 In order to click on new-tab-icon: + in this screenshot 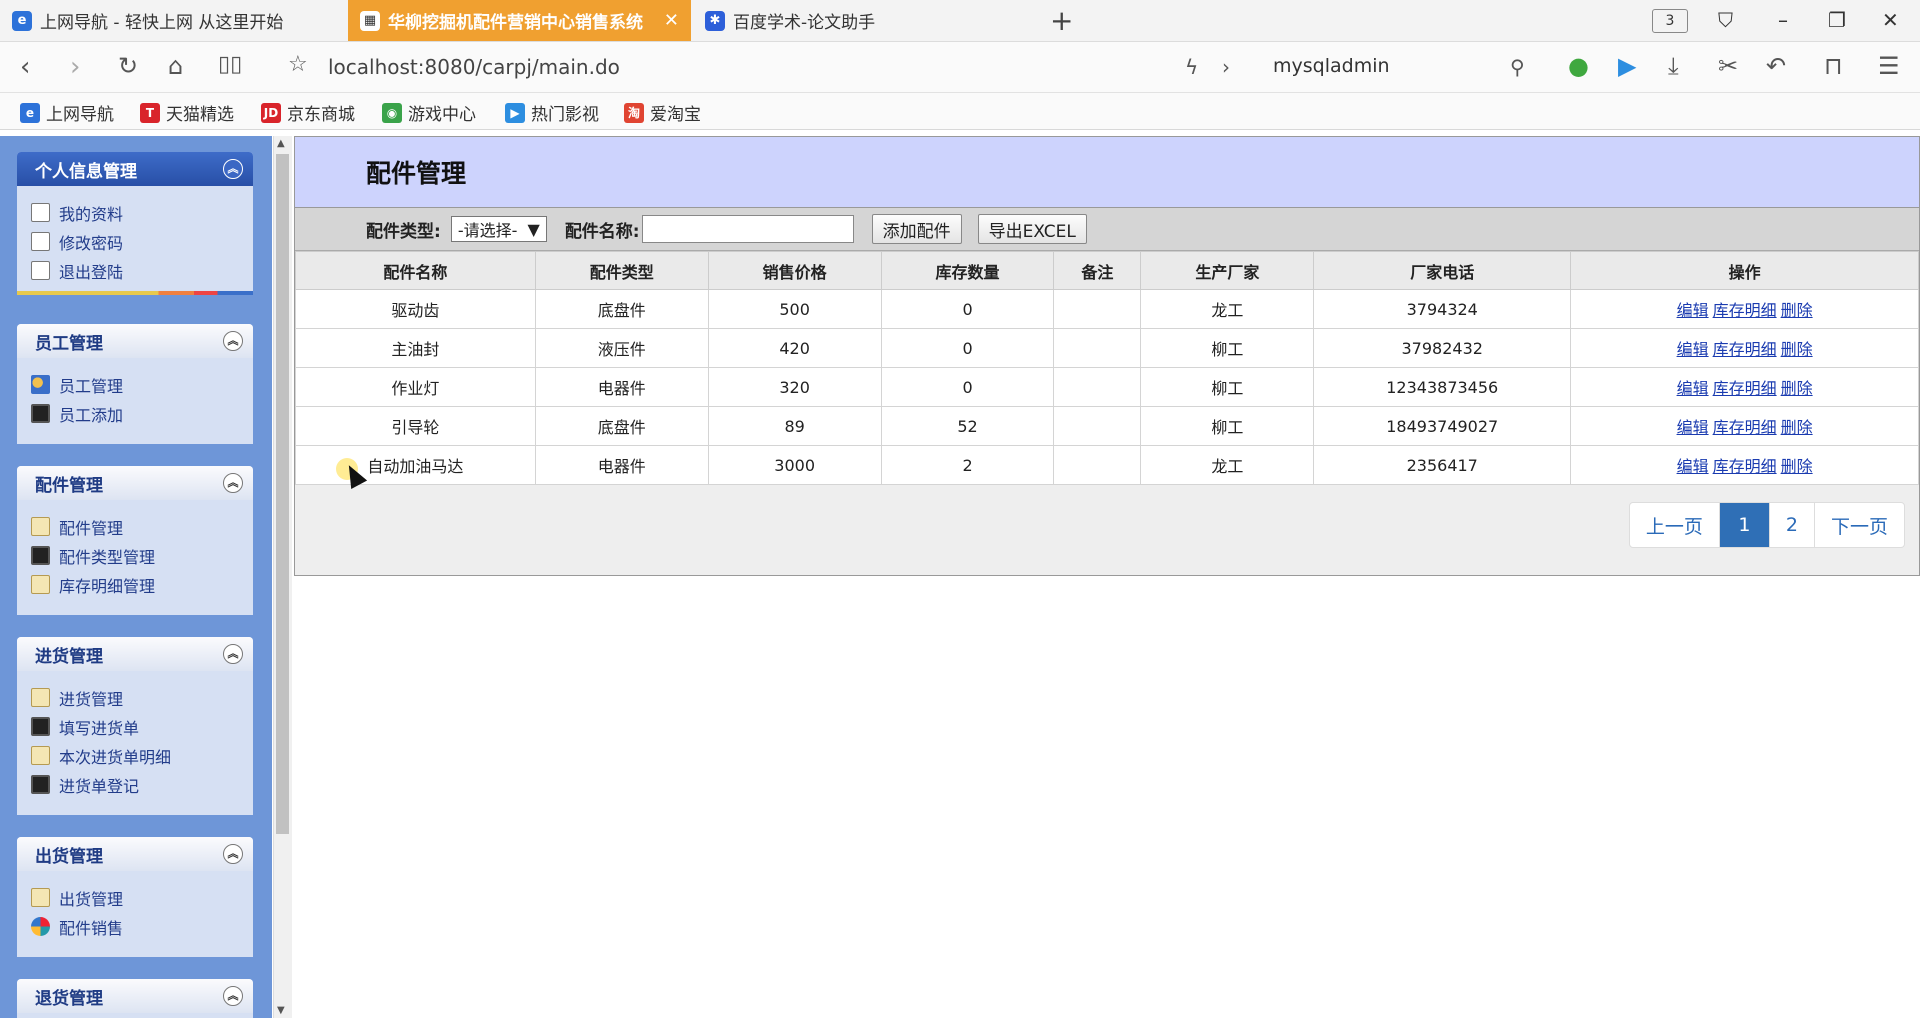, I will do `click(1061, 20)`.